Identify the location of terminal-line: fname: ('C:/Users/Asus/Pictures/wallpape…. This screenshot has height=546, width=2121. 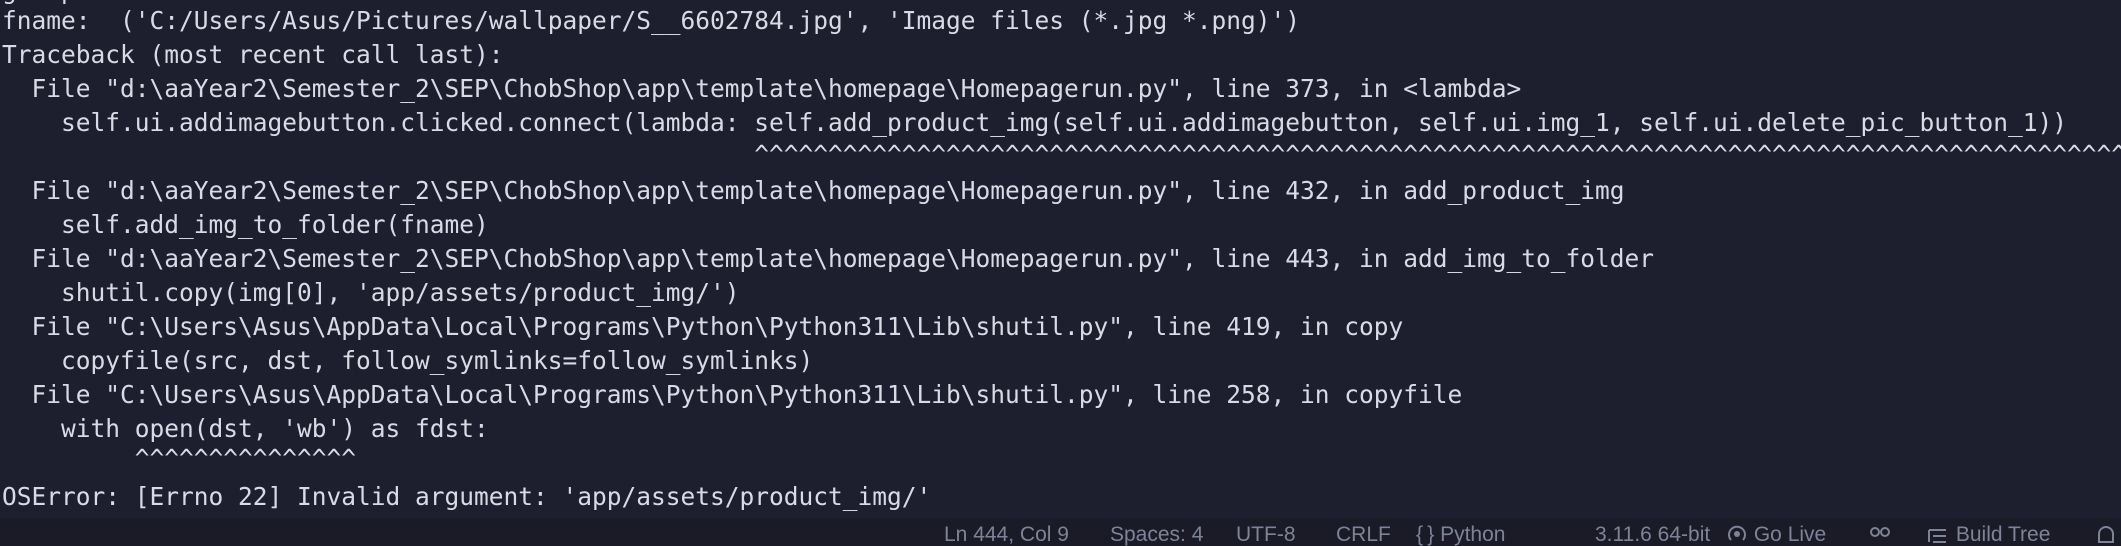
(651, 20).